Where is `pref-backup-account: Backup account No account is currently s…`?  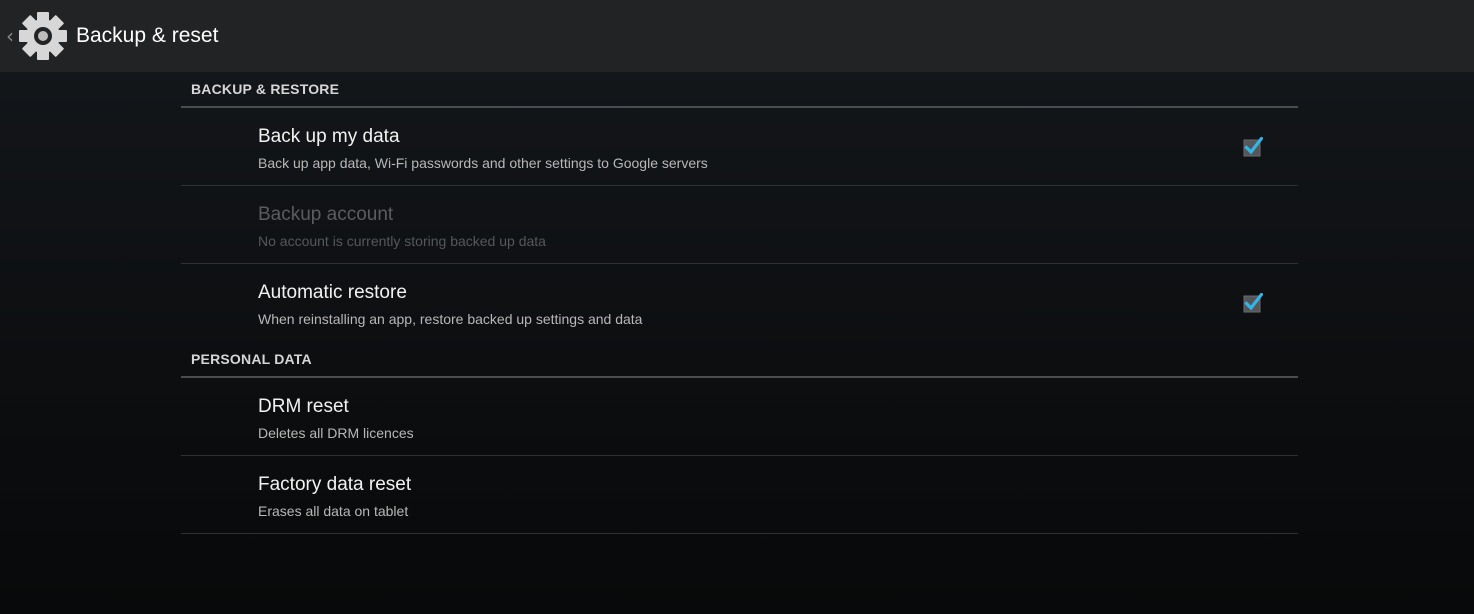
pref-backup-account: Backup account No account is currently s… is located at coordinates (739, 225).